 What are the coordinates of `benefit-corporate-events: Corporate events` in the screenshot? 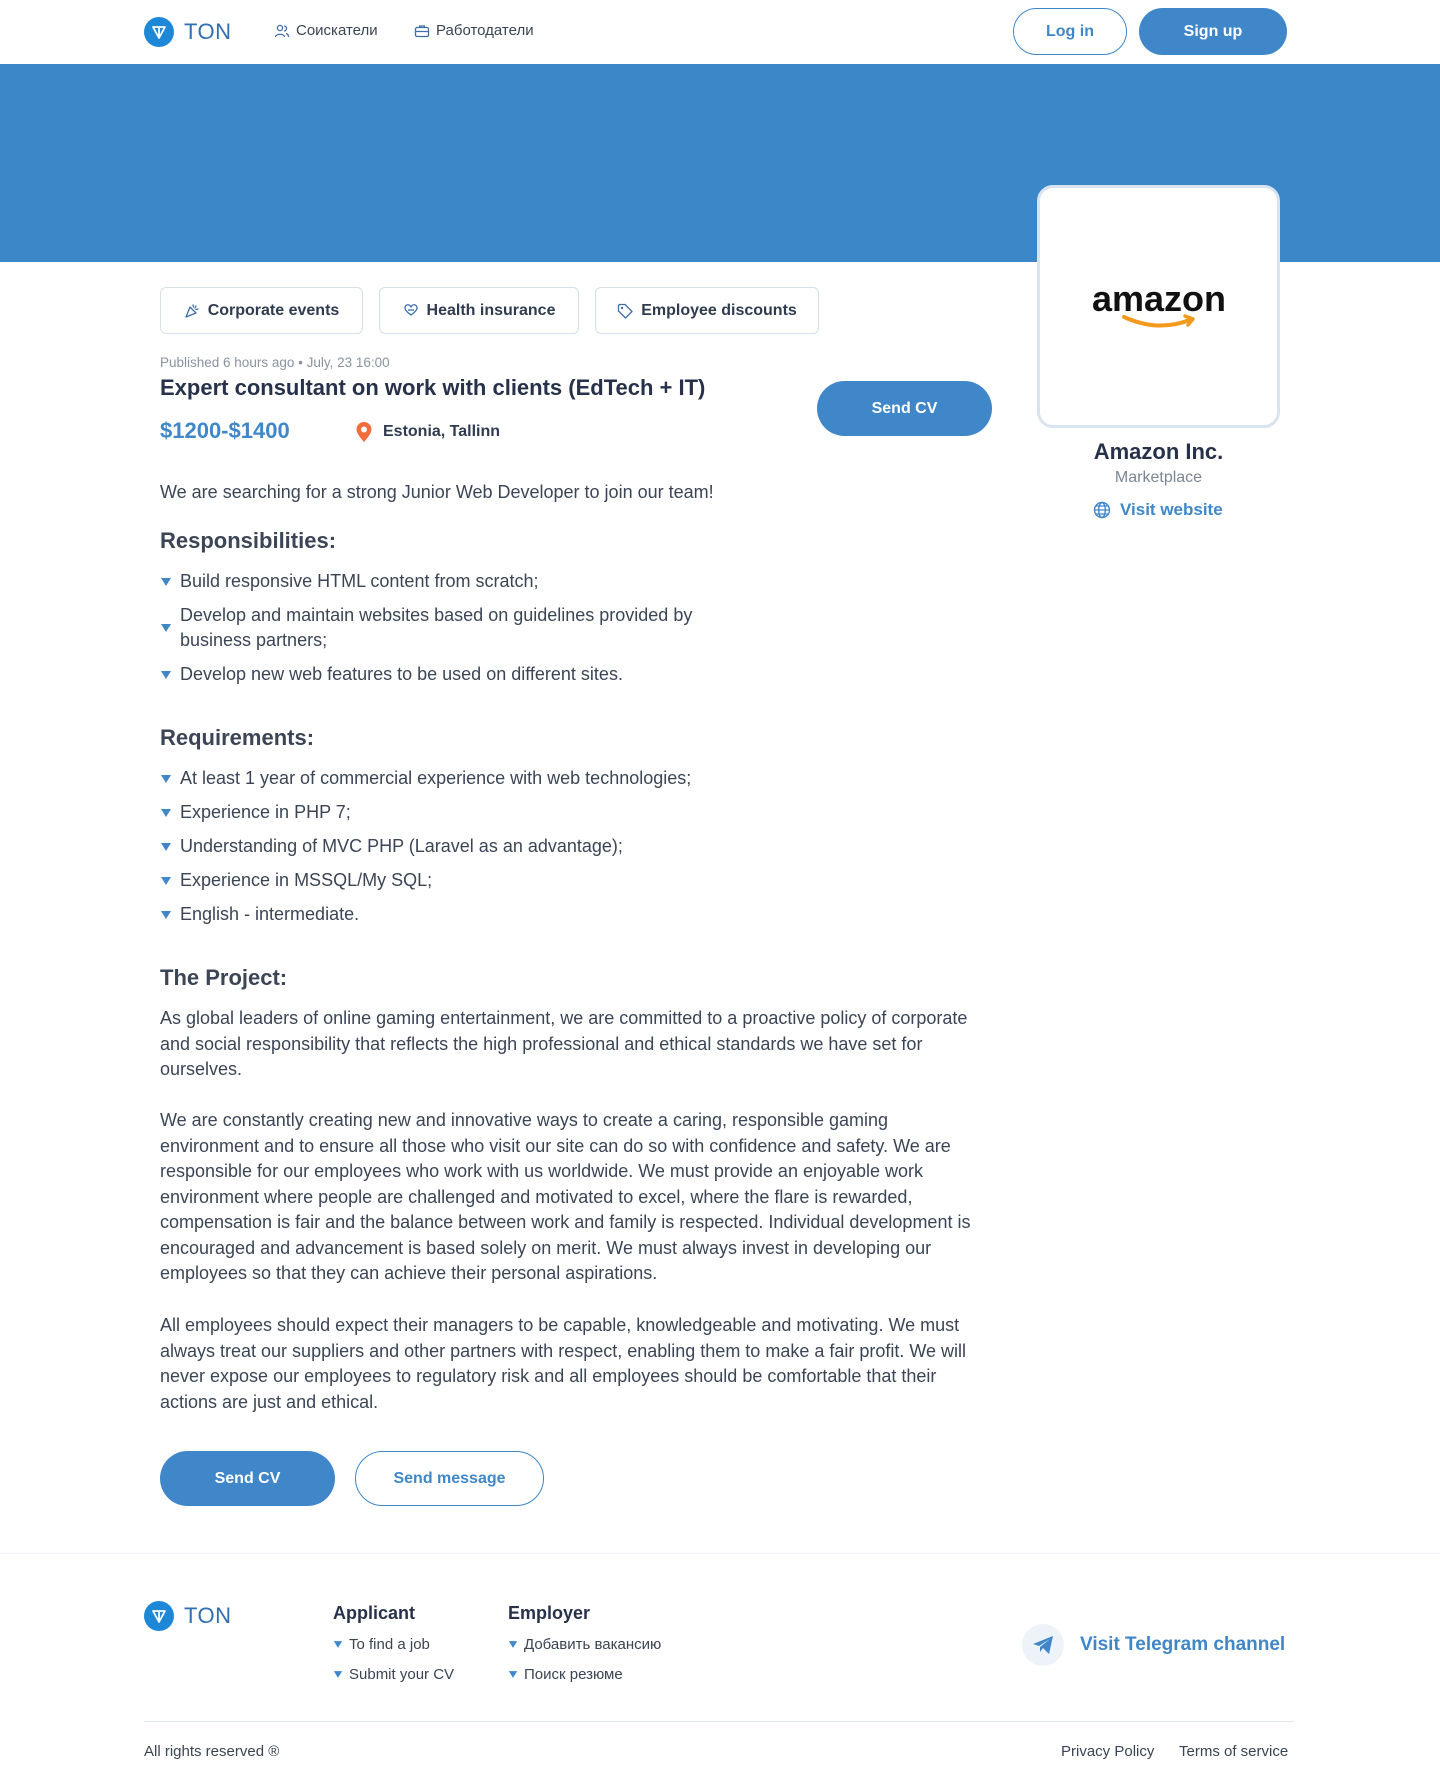 It's located at (261, 310).